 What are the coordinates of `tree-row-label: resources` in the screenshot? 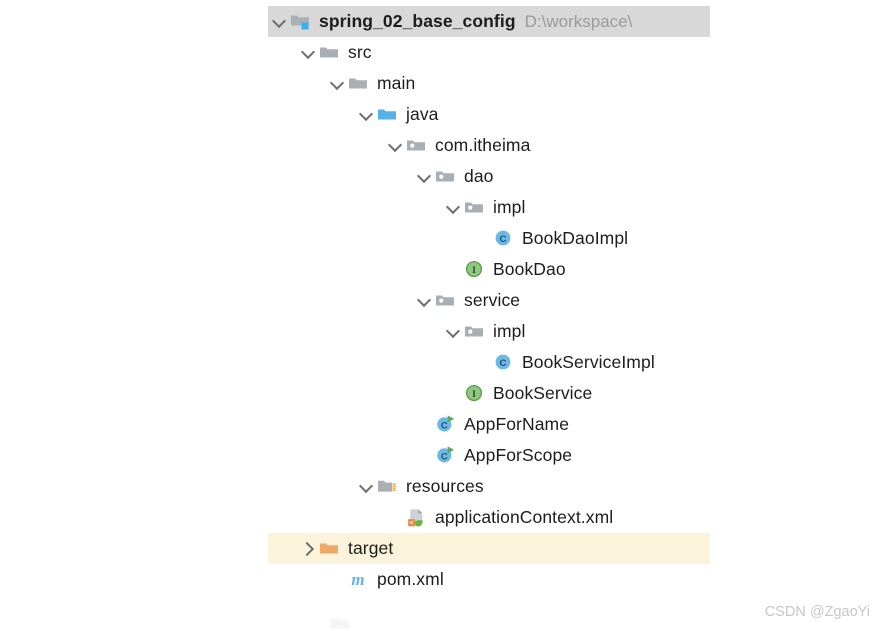 It's located at (445, 486).